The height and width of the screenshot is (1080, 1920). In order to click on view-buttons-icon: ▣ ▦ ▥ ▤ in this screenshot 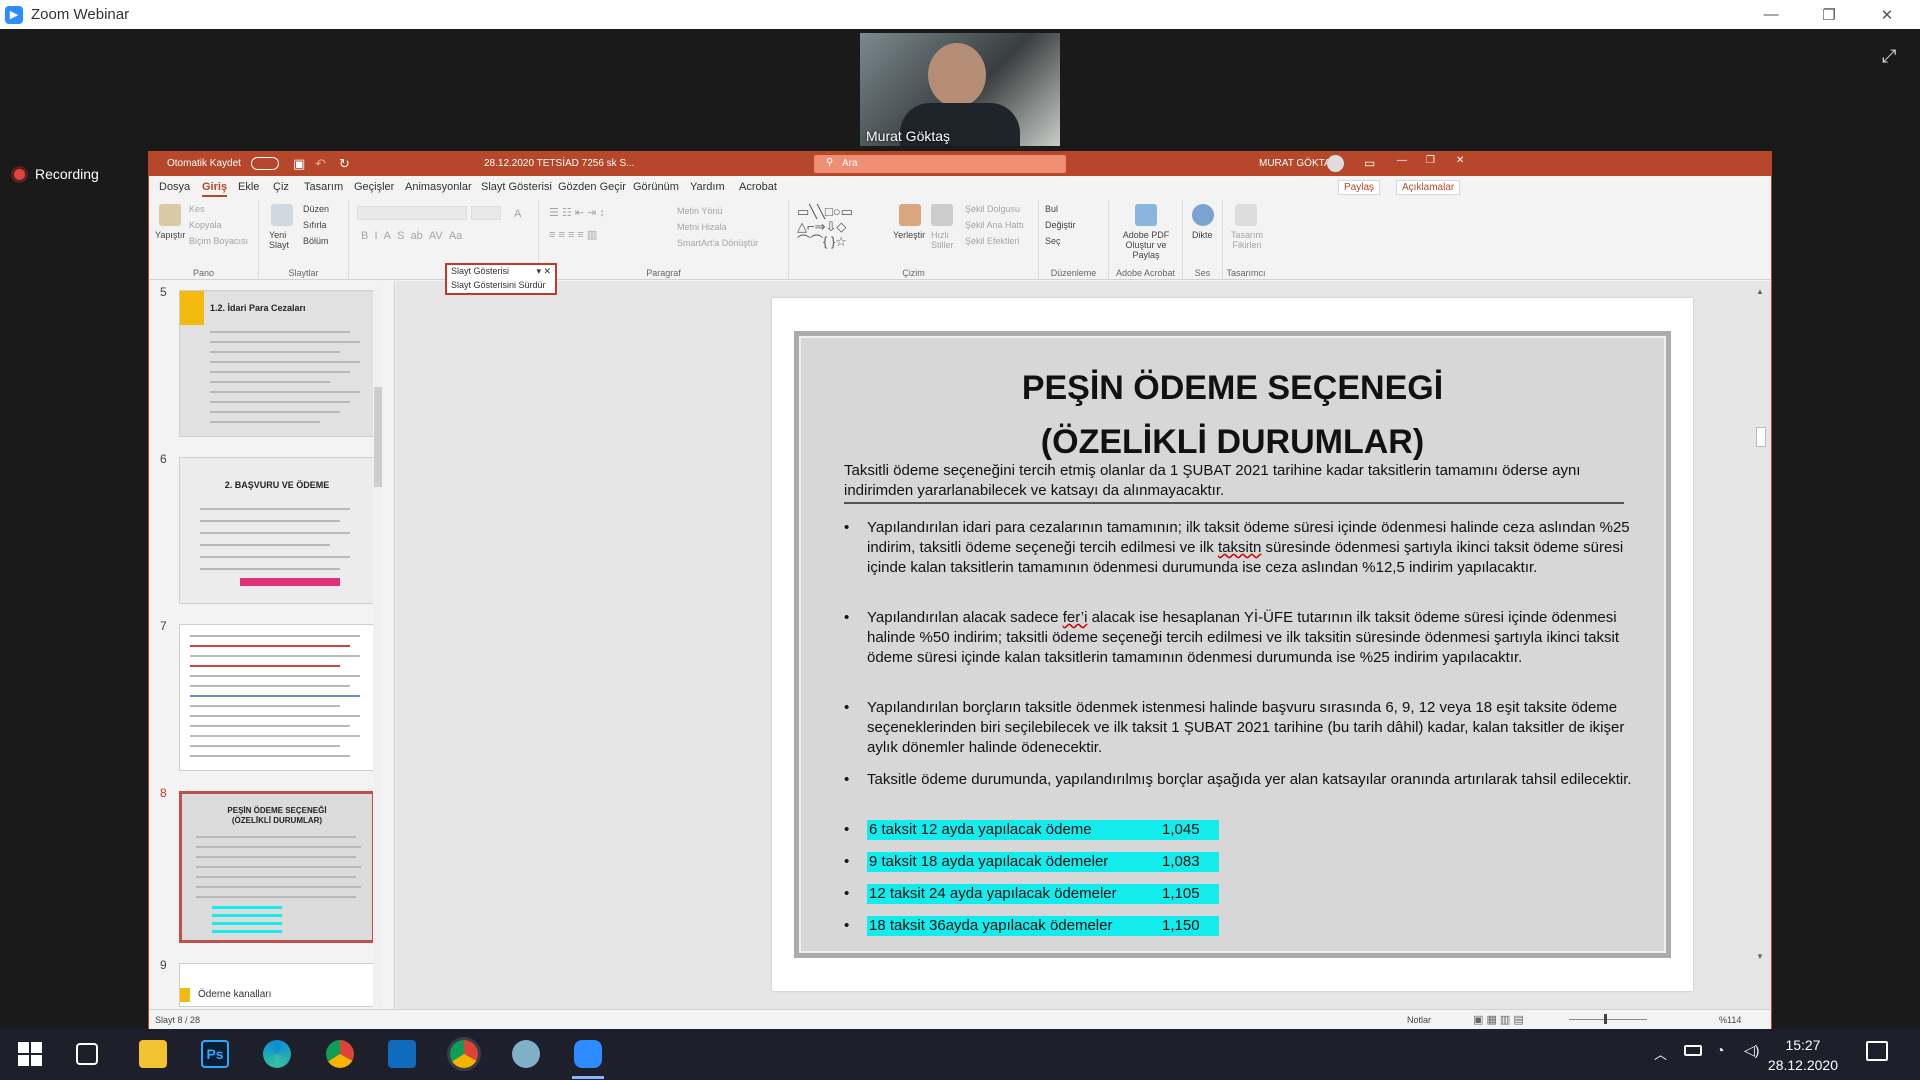, I will do `click(1498, 1019)`.